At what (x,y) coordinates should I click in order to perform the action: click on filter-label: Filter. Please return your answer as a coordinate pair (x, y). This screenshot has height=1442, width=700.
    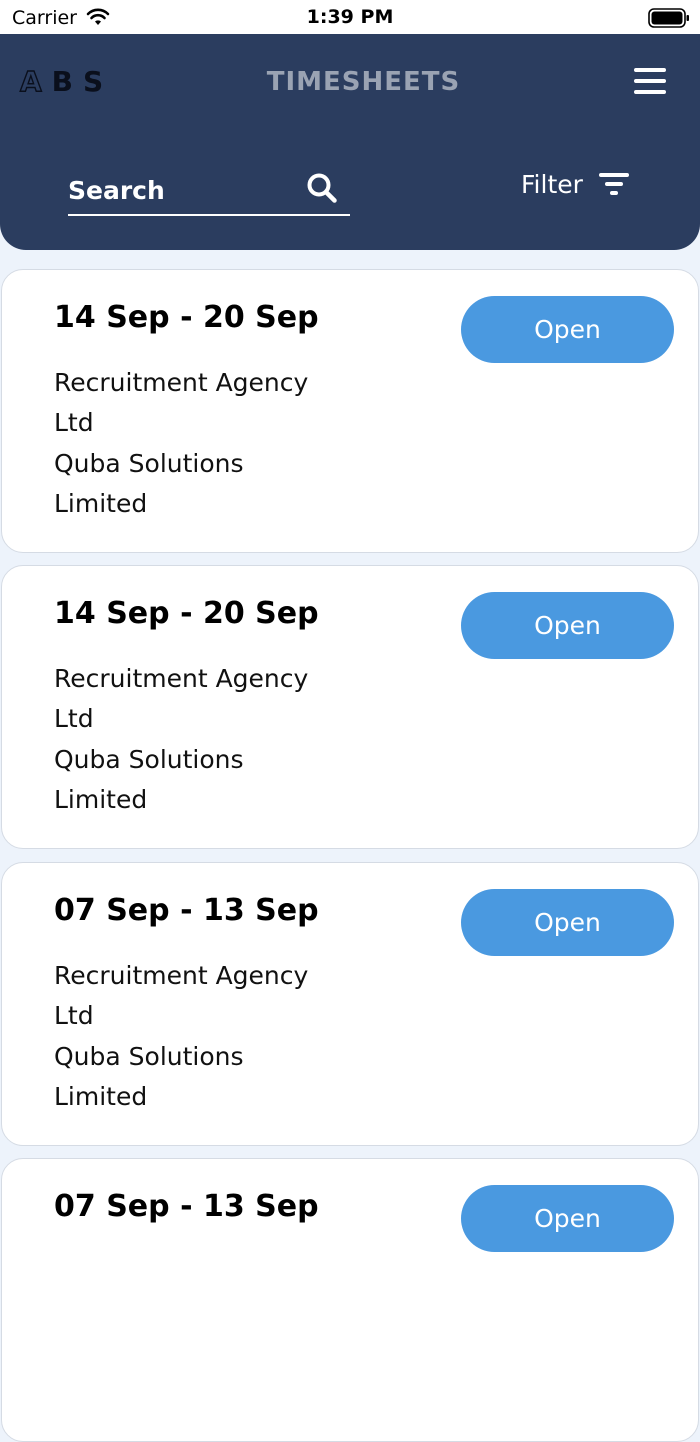
    Looking at the image, I should click on (552, 184).